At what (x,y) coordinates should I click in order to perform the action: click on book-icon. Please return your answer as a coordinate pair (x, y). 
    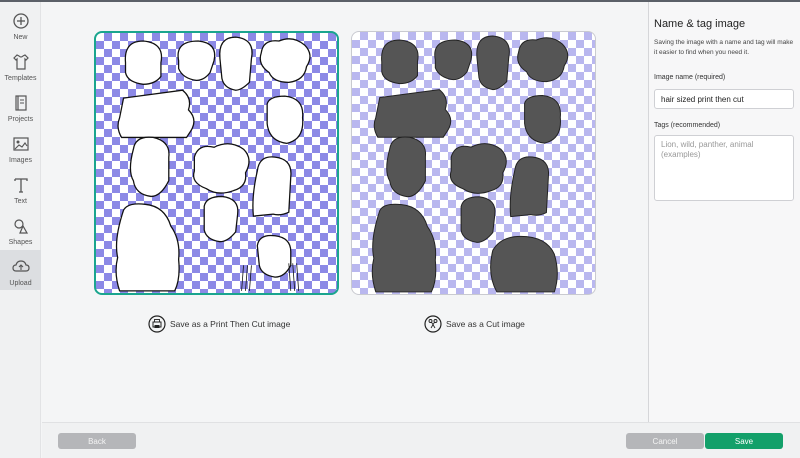
    Looking at the image, I should click on (20, 103).